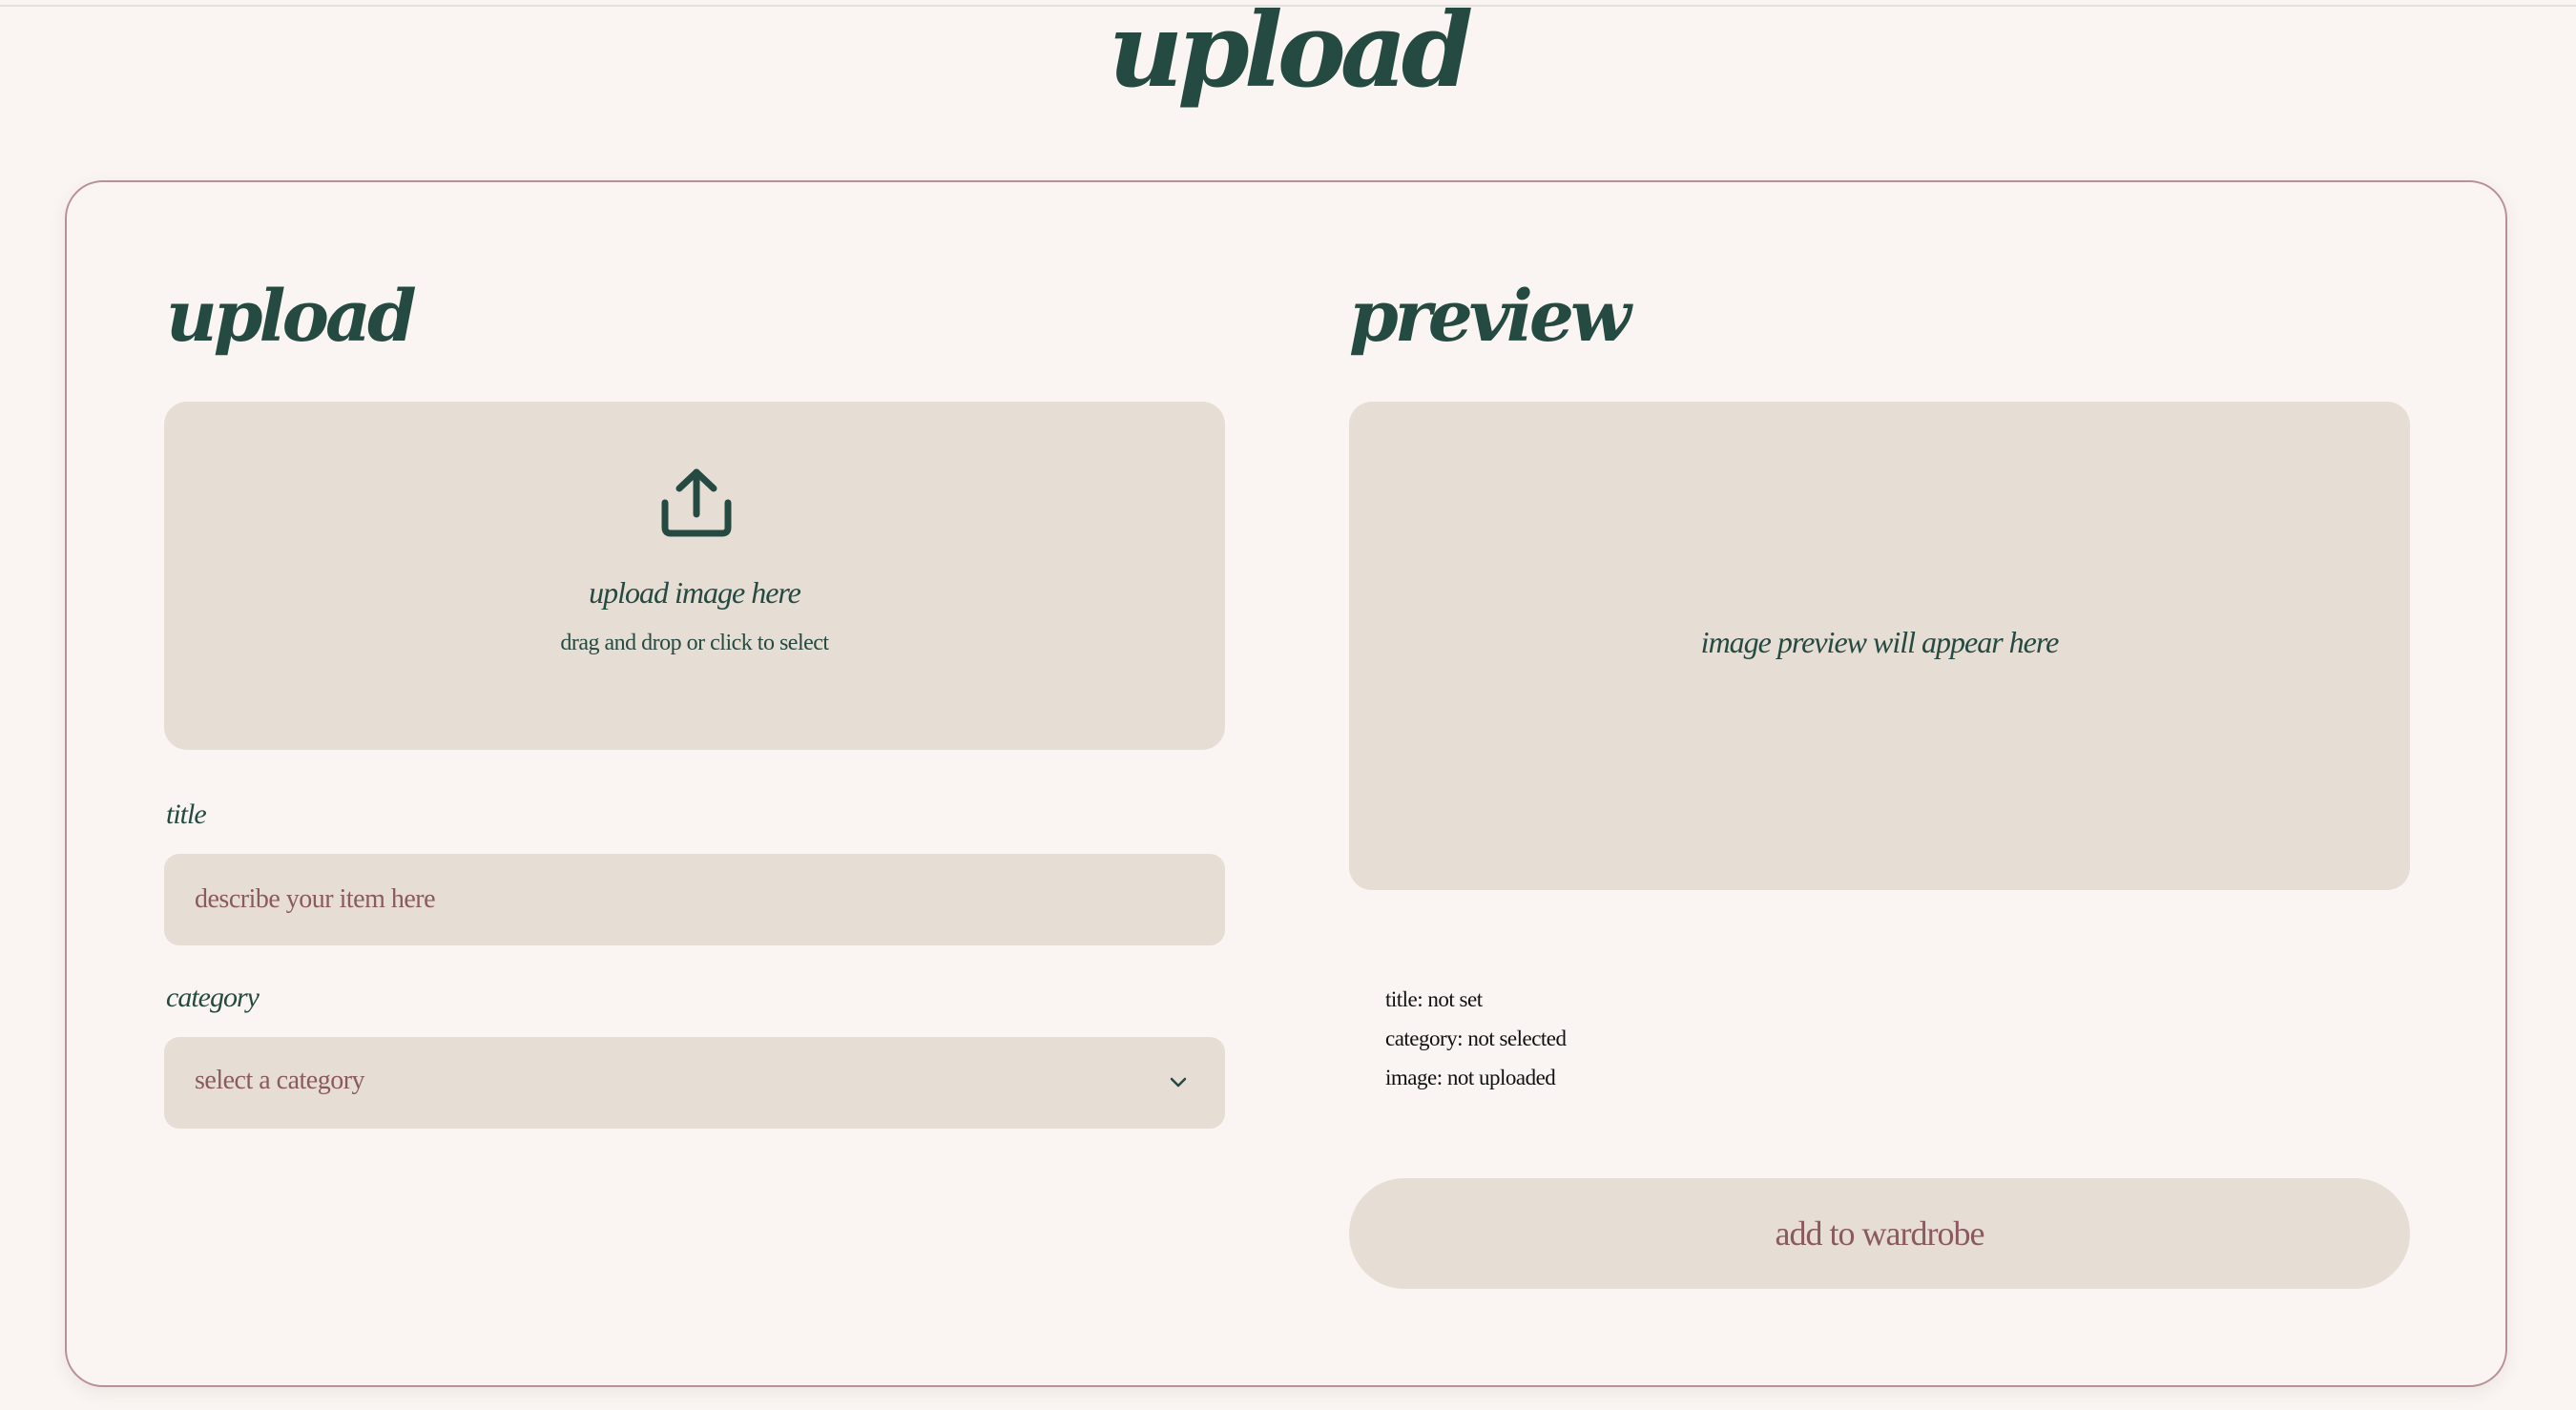 This screenshot has width=2576, height=1410. Describe the element at coordinates (695, 593) in the screenshot. I see `dropzone-title: upload image here` at that location.